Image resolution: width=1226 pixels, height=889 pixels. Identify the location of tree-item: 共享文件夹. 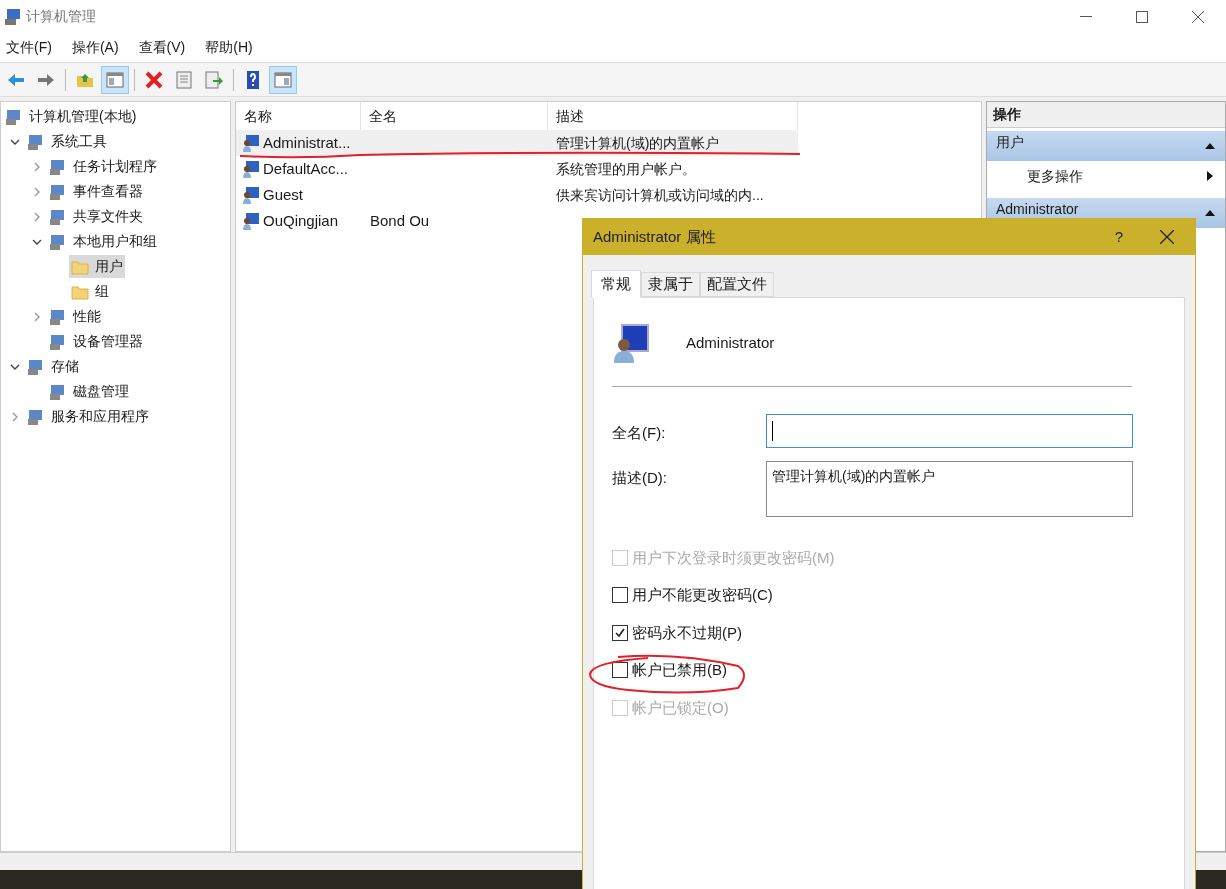
(96, 216).